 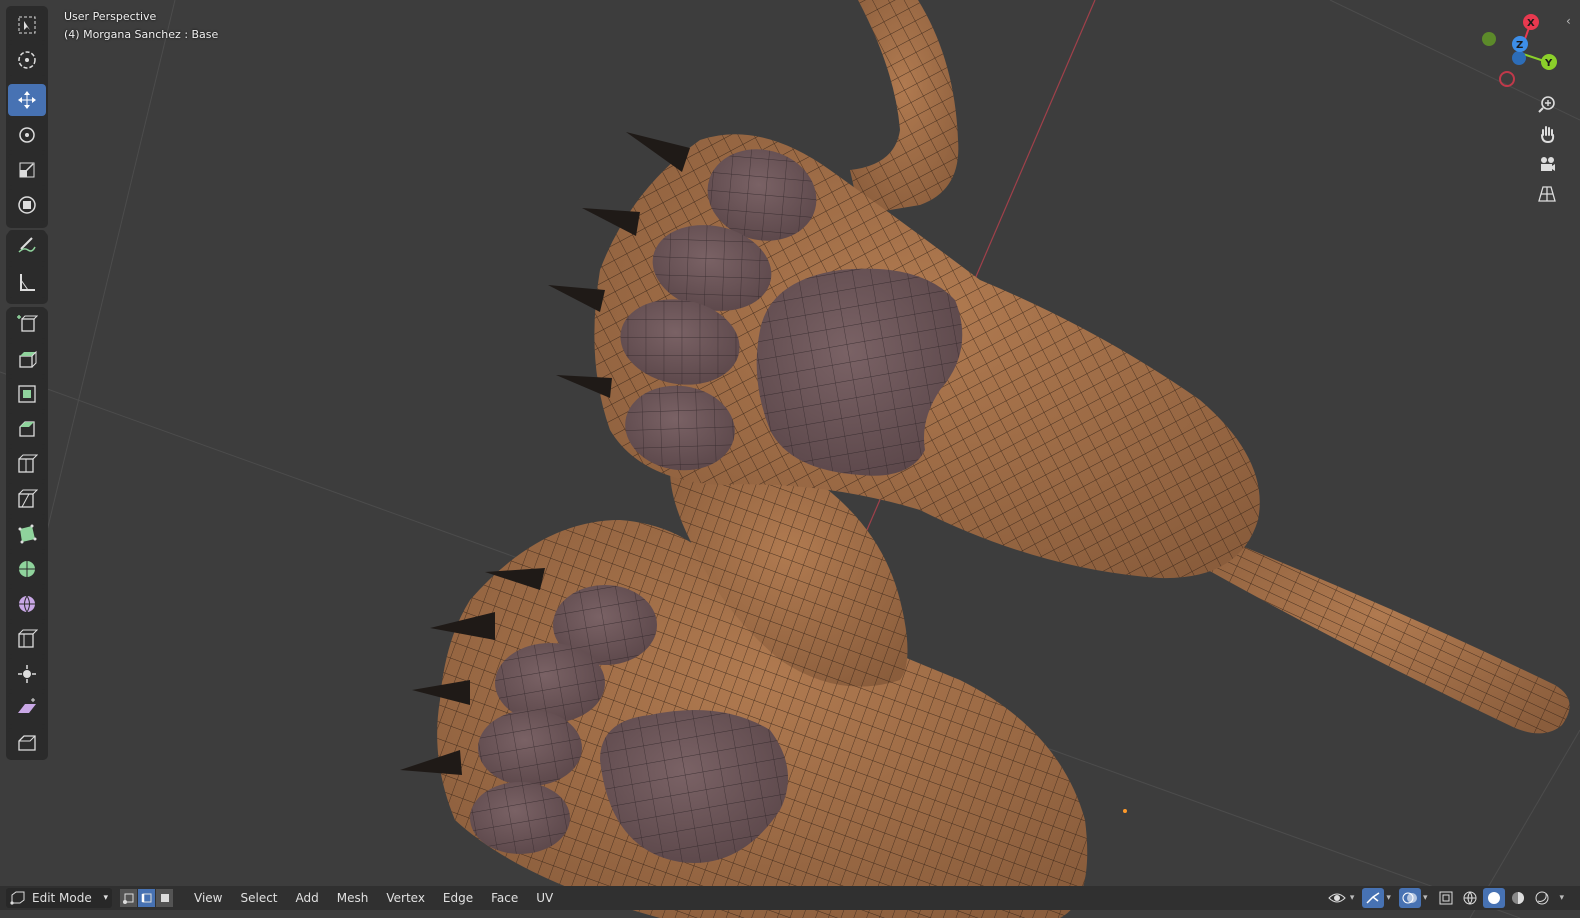 I want to click on z-axis-label: Z, so click(x=1519, y=45).